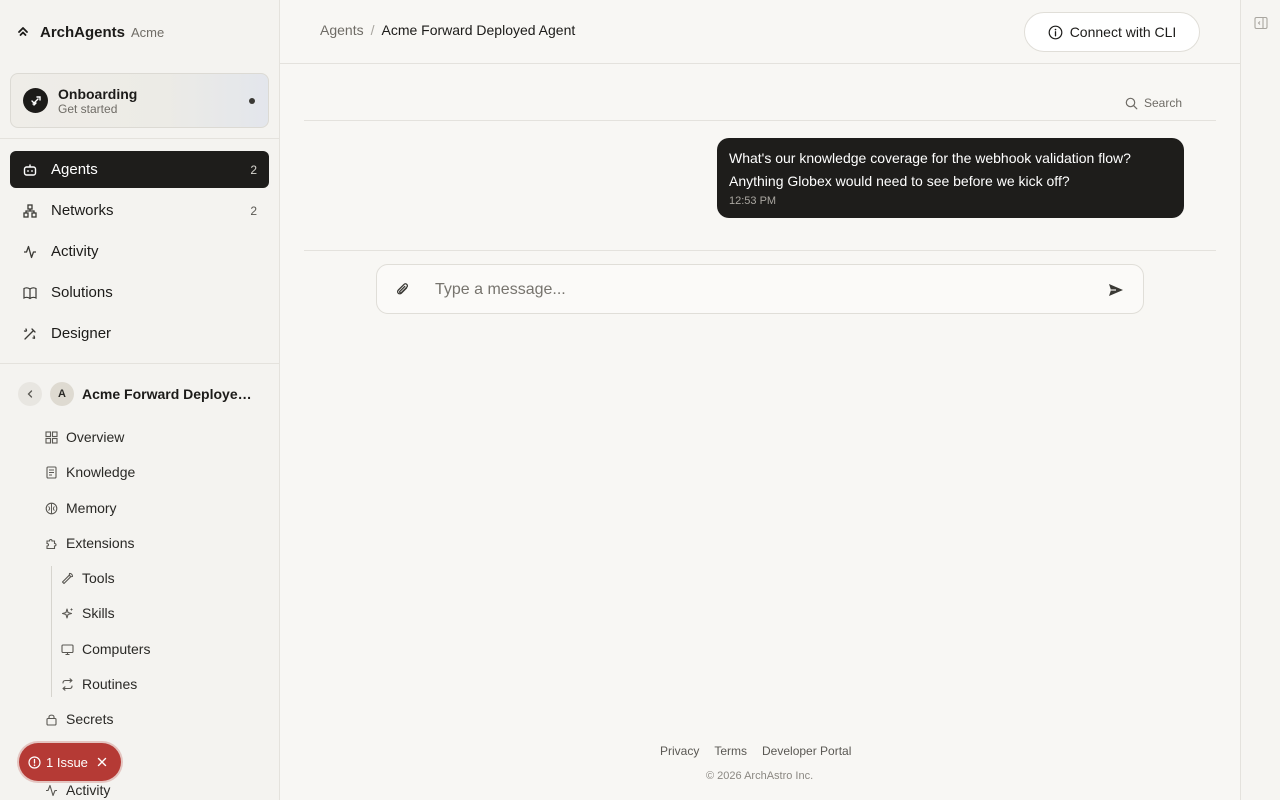  What do you see at coordinates (1116, 292) in the screenshot?
I see `send-icon` at bounding box center [1116, 292].